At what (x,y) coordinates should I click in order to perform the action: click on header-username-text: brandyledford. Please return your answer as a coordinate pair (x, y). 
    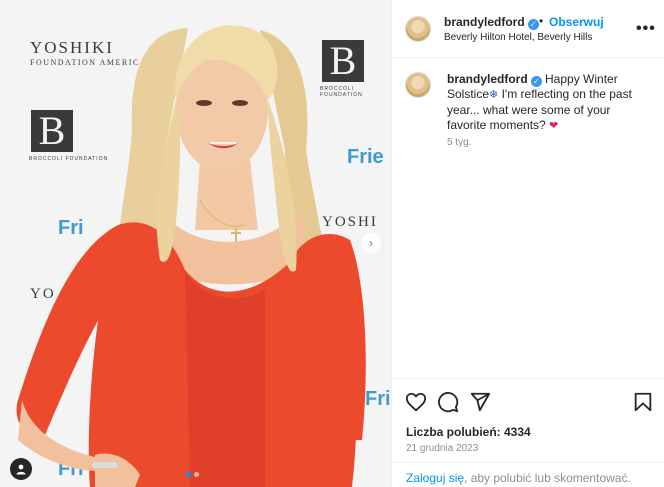
    Looking at the image, I should click on (484, 22).